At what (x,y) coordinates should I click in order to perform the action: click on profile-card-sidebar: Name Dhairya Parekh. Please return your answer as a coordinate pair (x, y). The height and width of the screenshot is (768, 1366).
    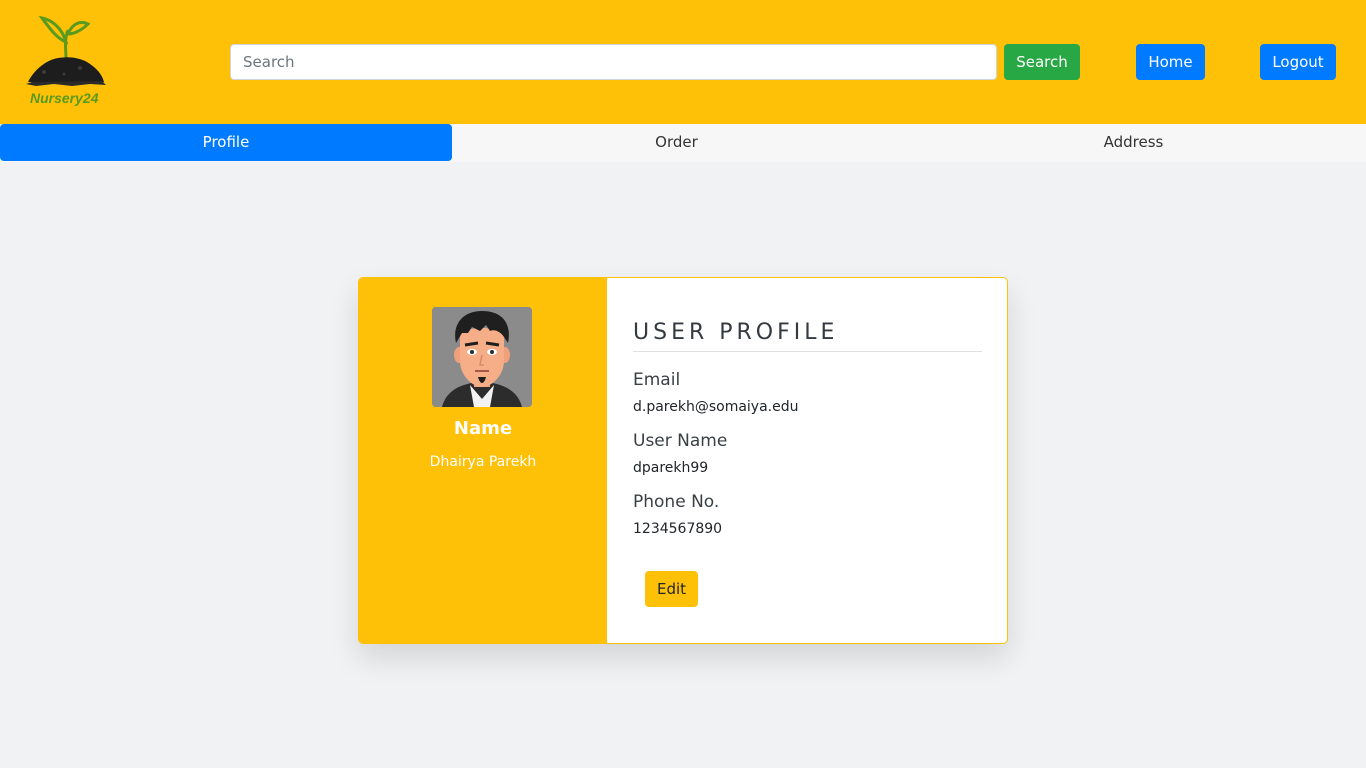
    Looking at the image, I should click on (483, 460).